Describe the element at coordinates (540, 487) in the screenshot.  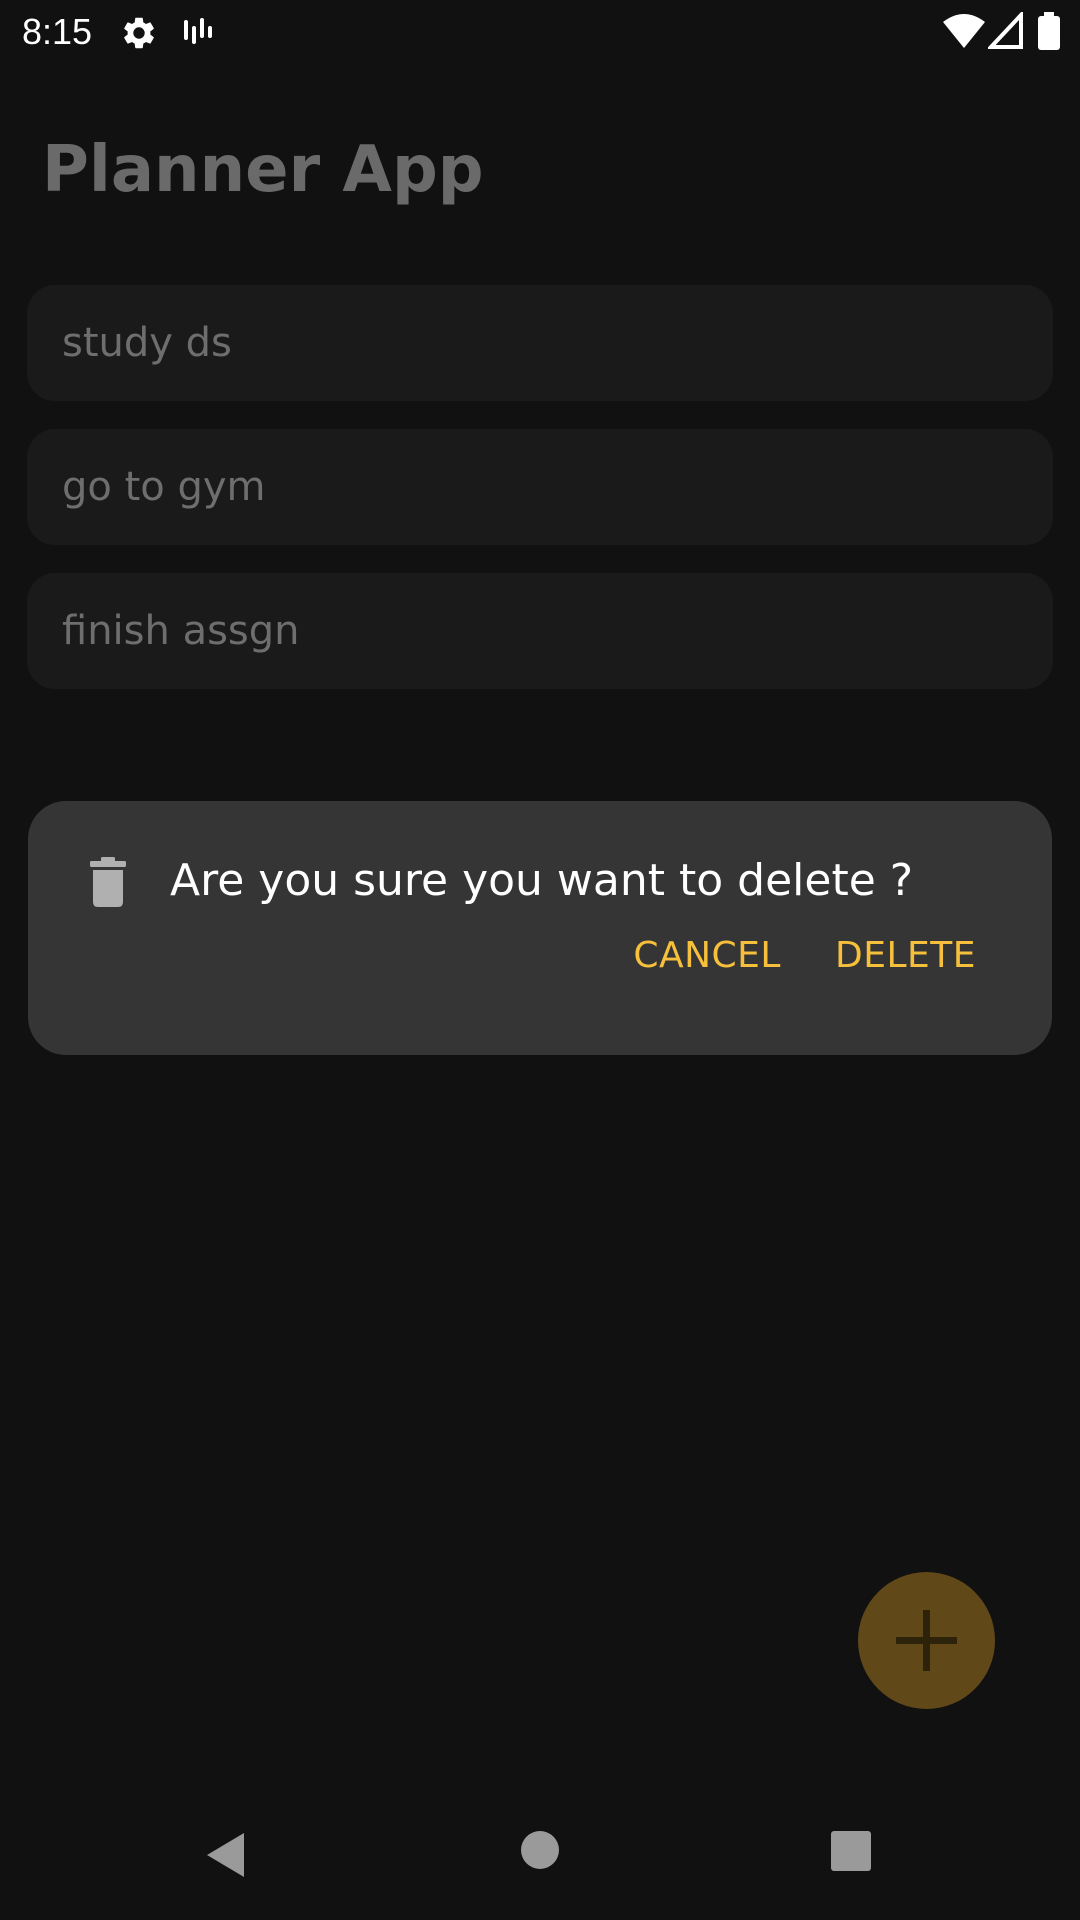
I see `list-item: go to gym` at that location.